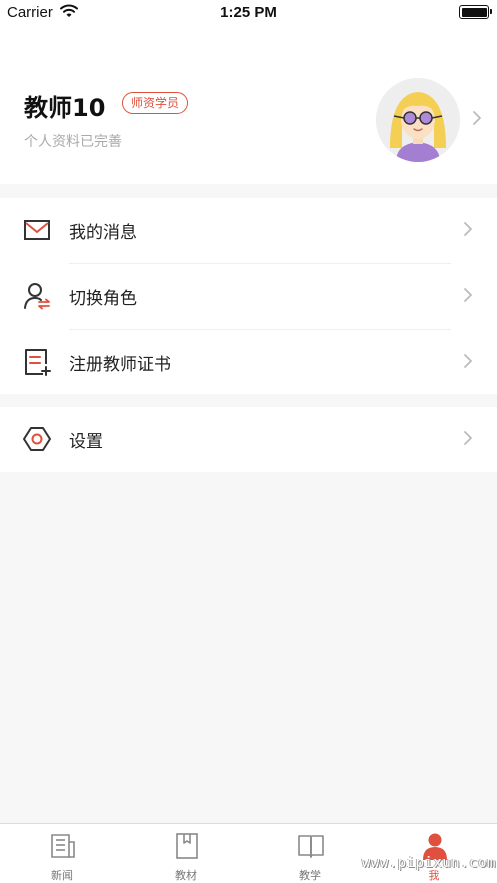 The height and width of the screenshot is (883, 497). I want to click on status-bar: Carrier 1:25 PM, so click(248, 13).